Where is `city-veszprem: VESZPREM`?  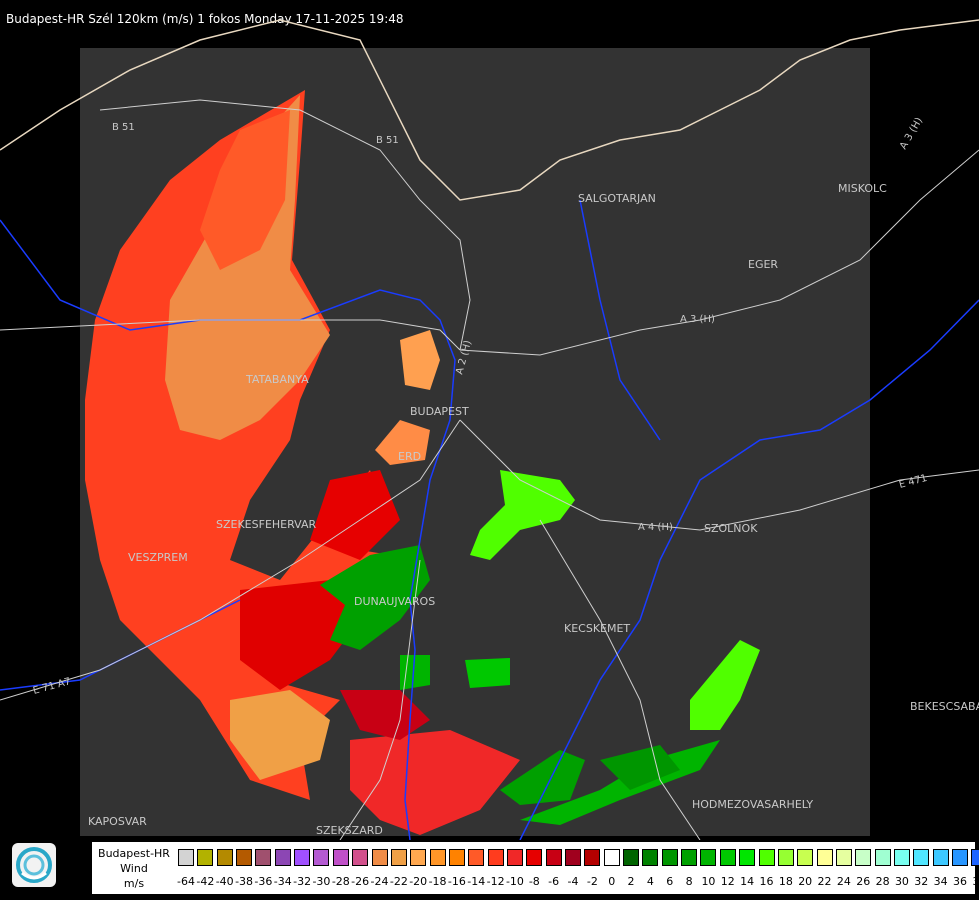 city-veszprem: VESZPREM is located at coordinates (158, 557).